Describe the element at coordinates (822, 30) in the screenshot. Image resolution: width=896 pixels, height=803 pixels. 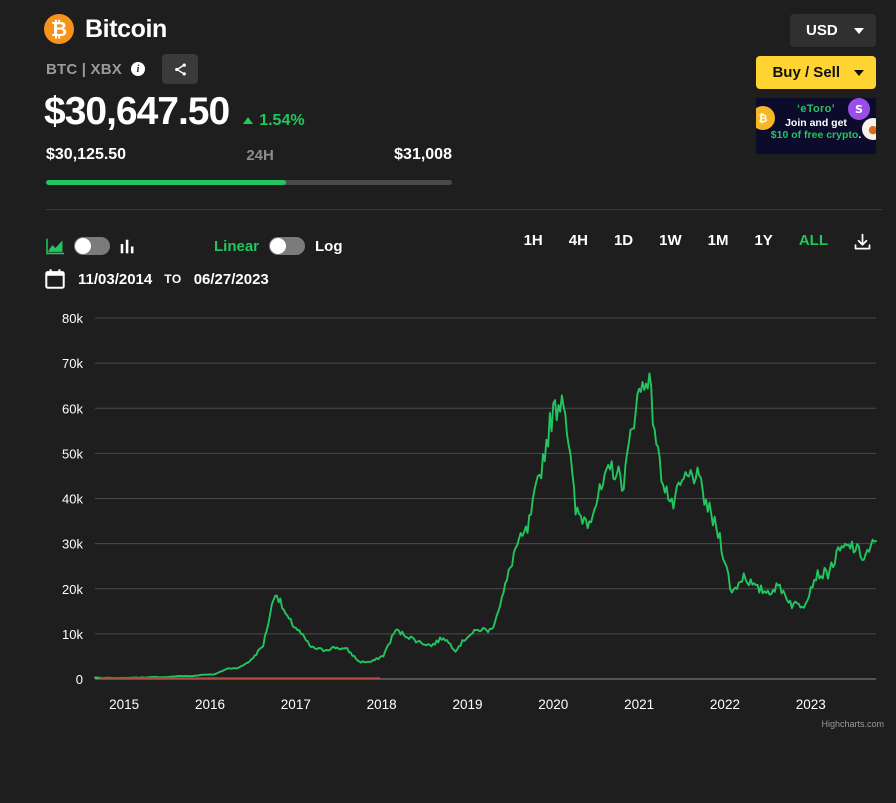
I see `currency-label: USD` at that location.